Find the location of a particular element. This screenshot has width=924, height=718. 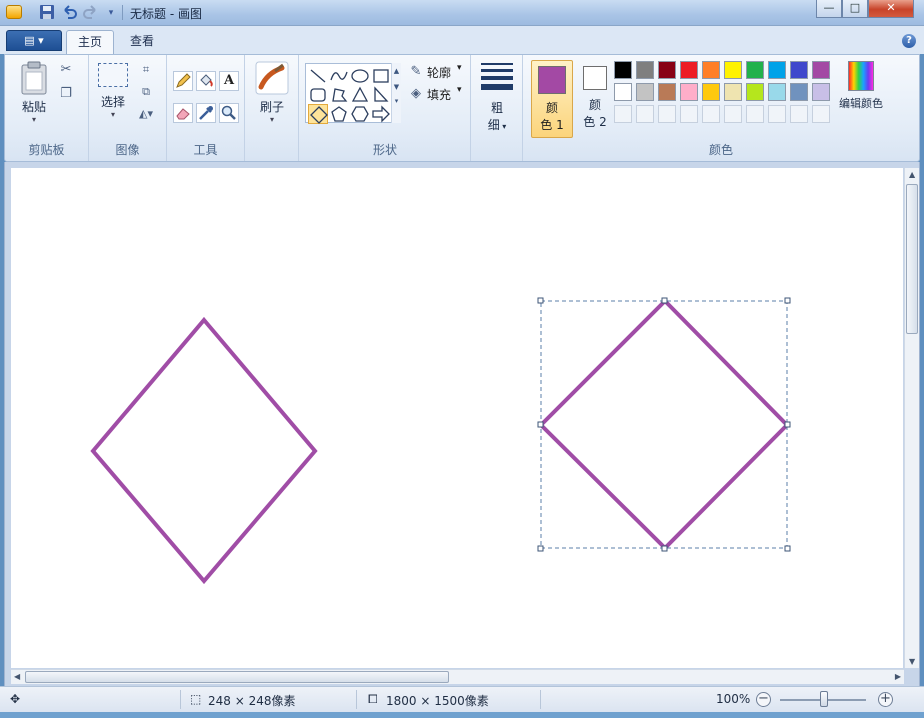

shape-oval is located at coordinates (360, 76).